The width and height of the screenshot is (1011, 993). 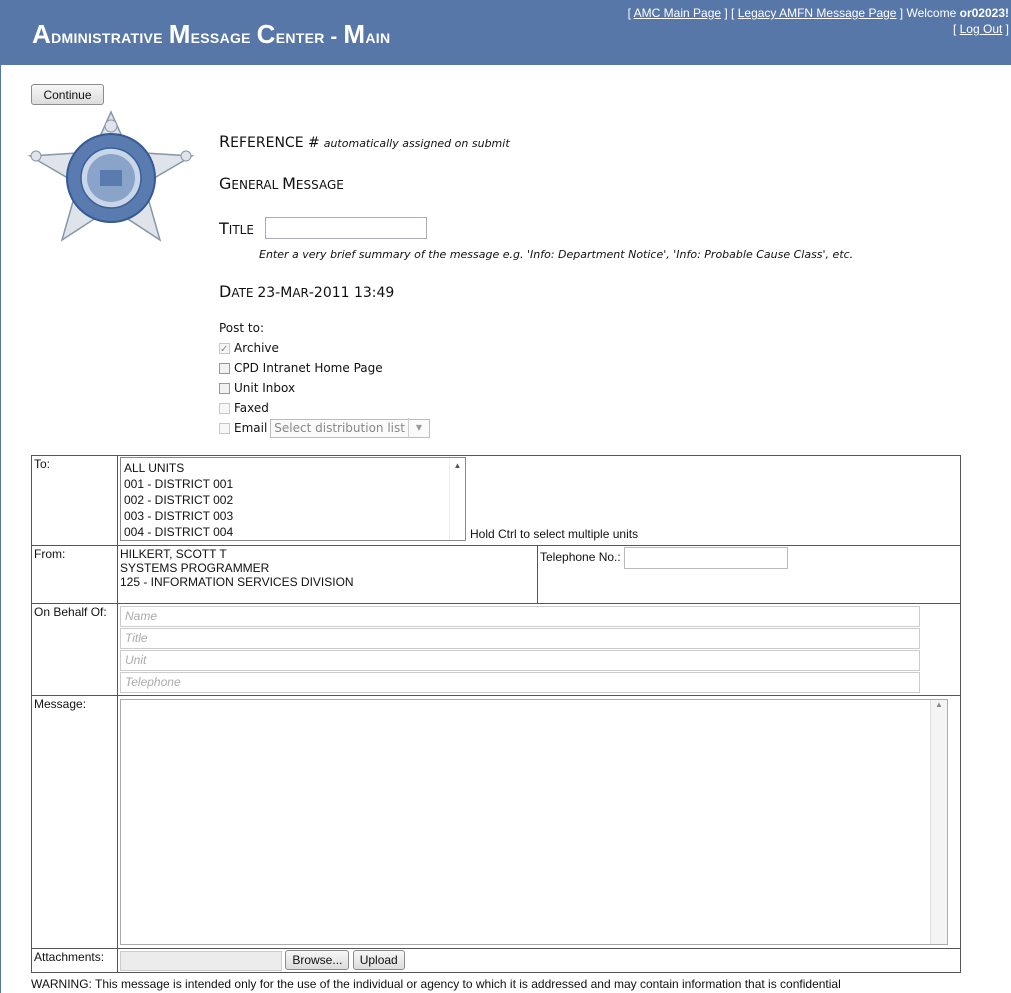 I want to click on unit-inbox-label: Unit Inbox, so click(x=265, y=388).